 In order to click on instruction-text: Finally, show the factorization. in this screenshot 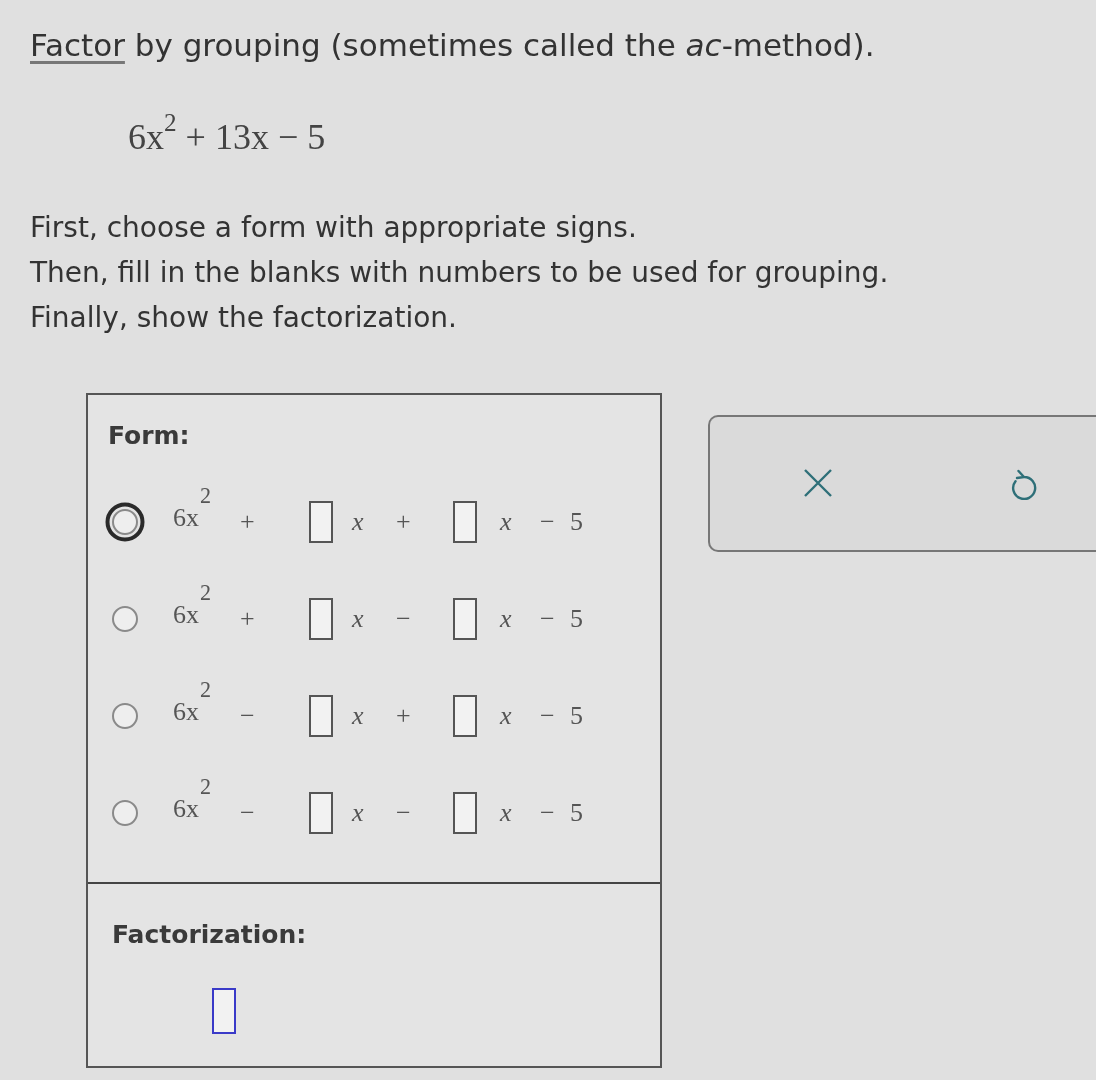, I will do `click(244, 317)`.